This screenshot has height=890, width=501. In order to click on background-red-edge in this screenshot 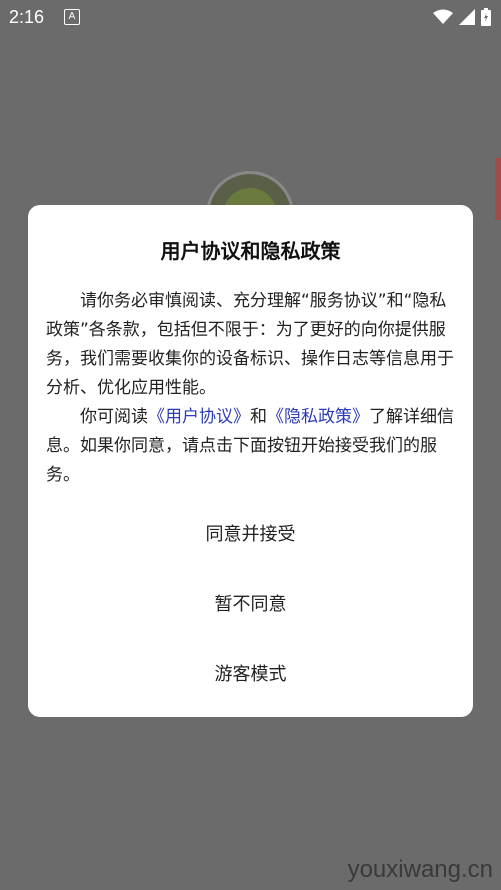, I will do `click(498, 189)`.